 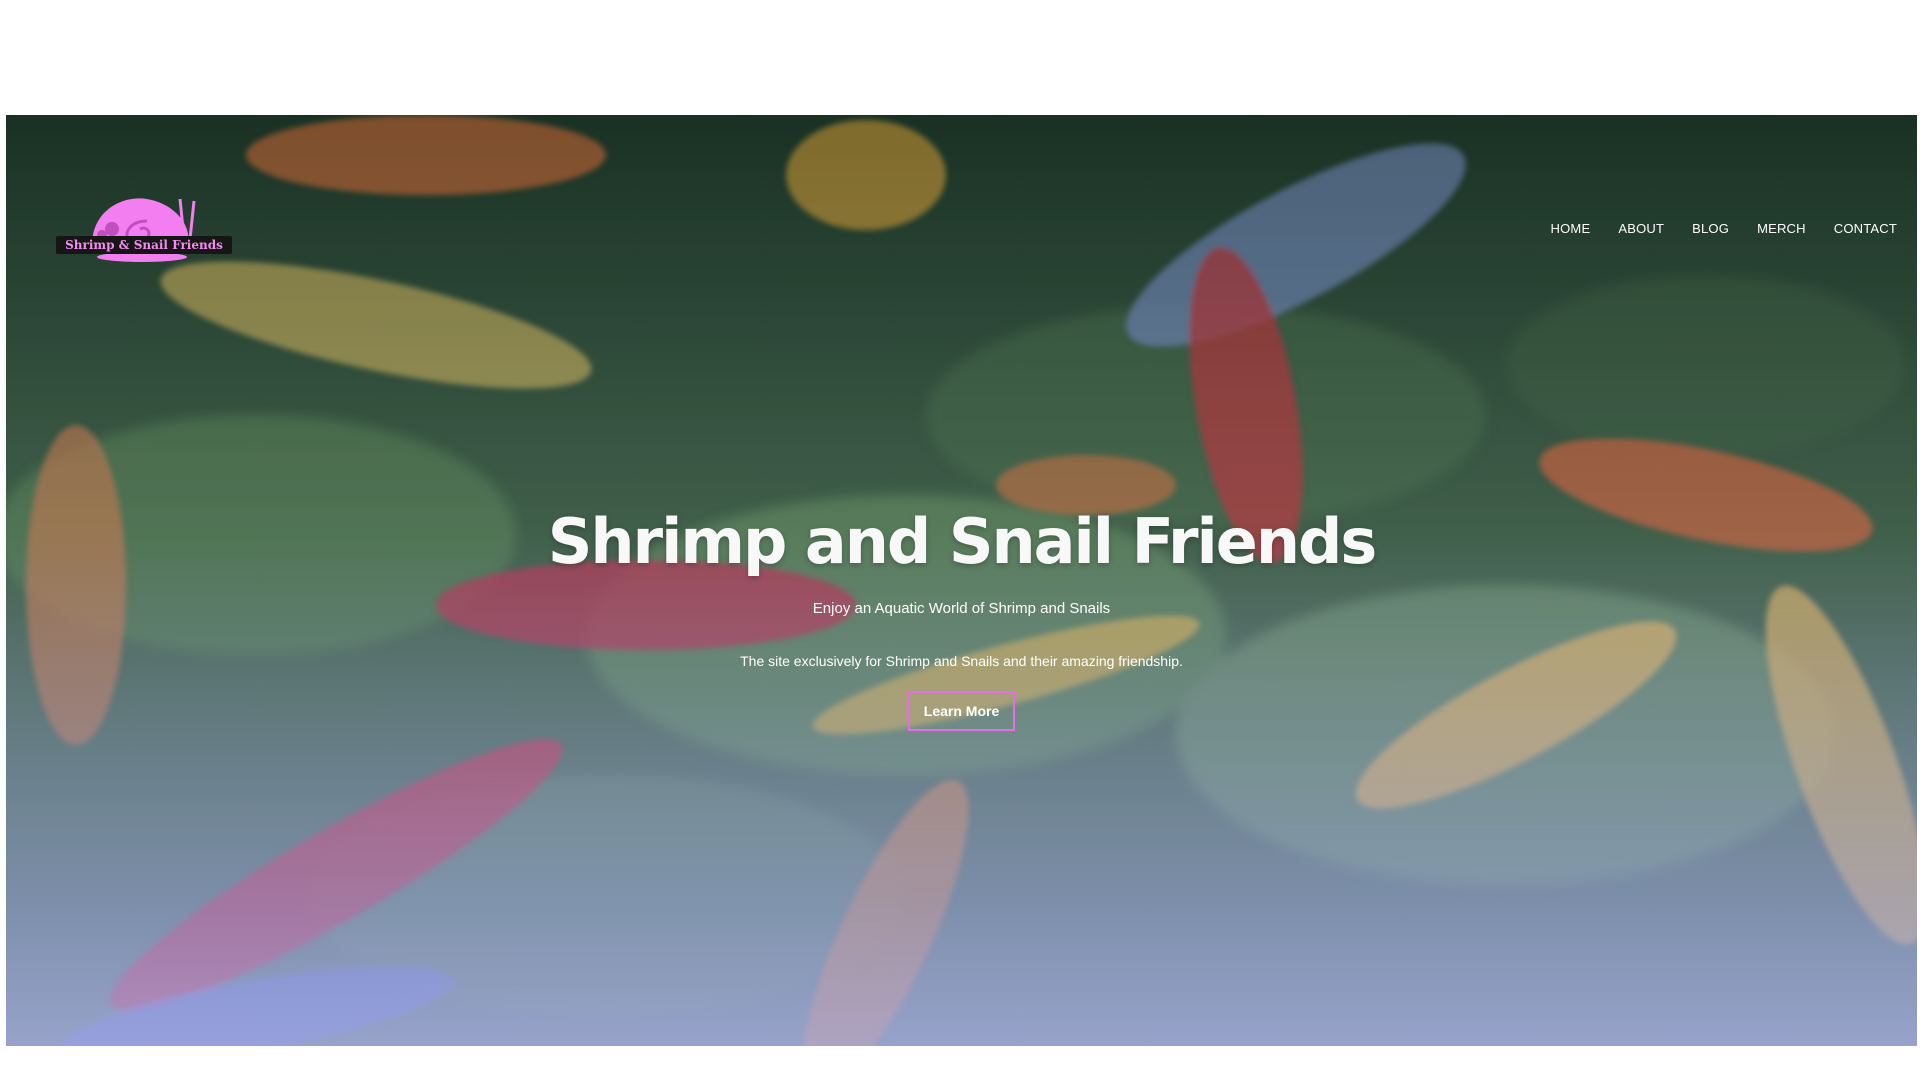 I want to click on main-nav: HOME ABOUT BLOG MERCH CONTACT, so click(x=1717, y=228).